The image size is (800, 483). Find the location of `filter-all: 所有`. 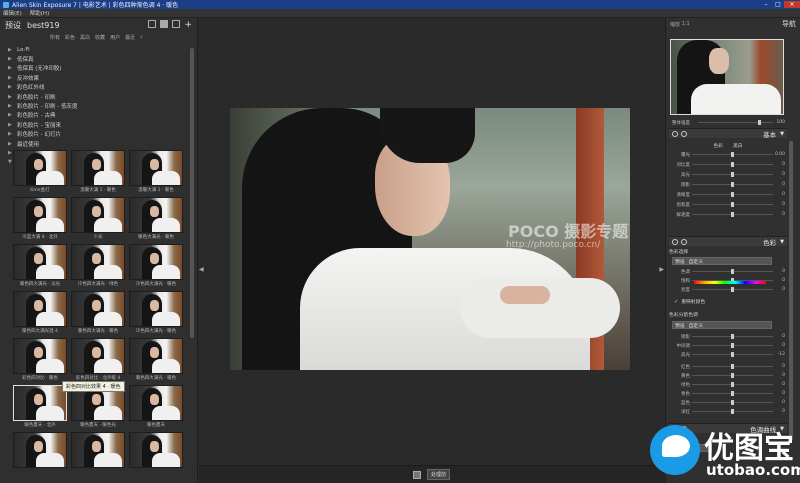

filter-all: 所有 is located at coordinates (55, 37).